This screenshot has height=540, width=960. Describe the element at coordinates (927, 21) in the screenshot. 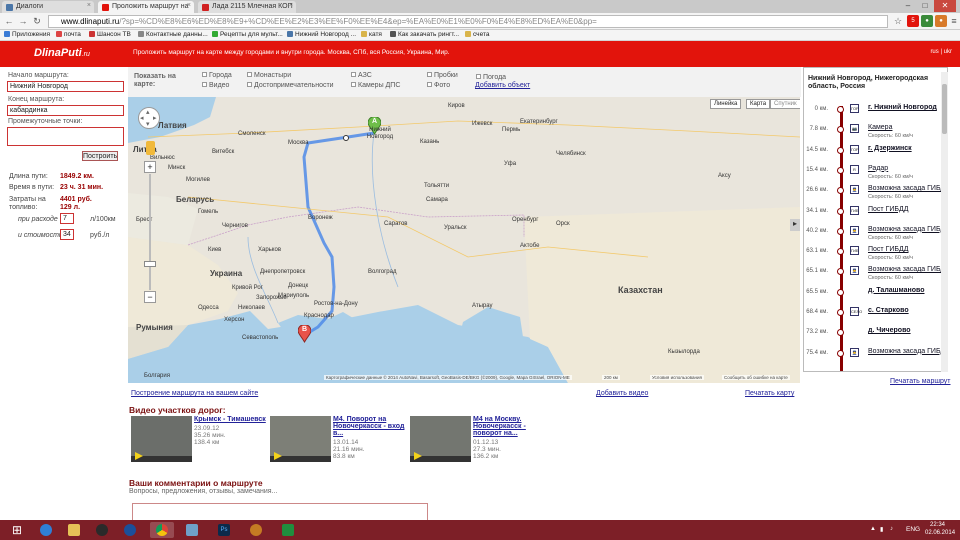

I see `extension-green-icon: ●` at that location.